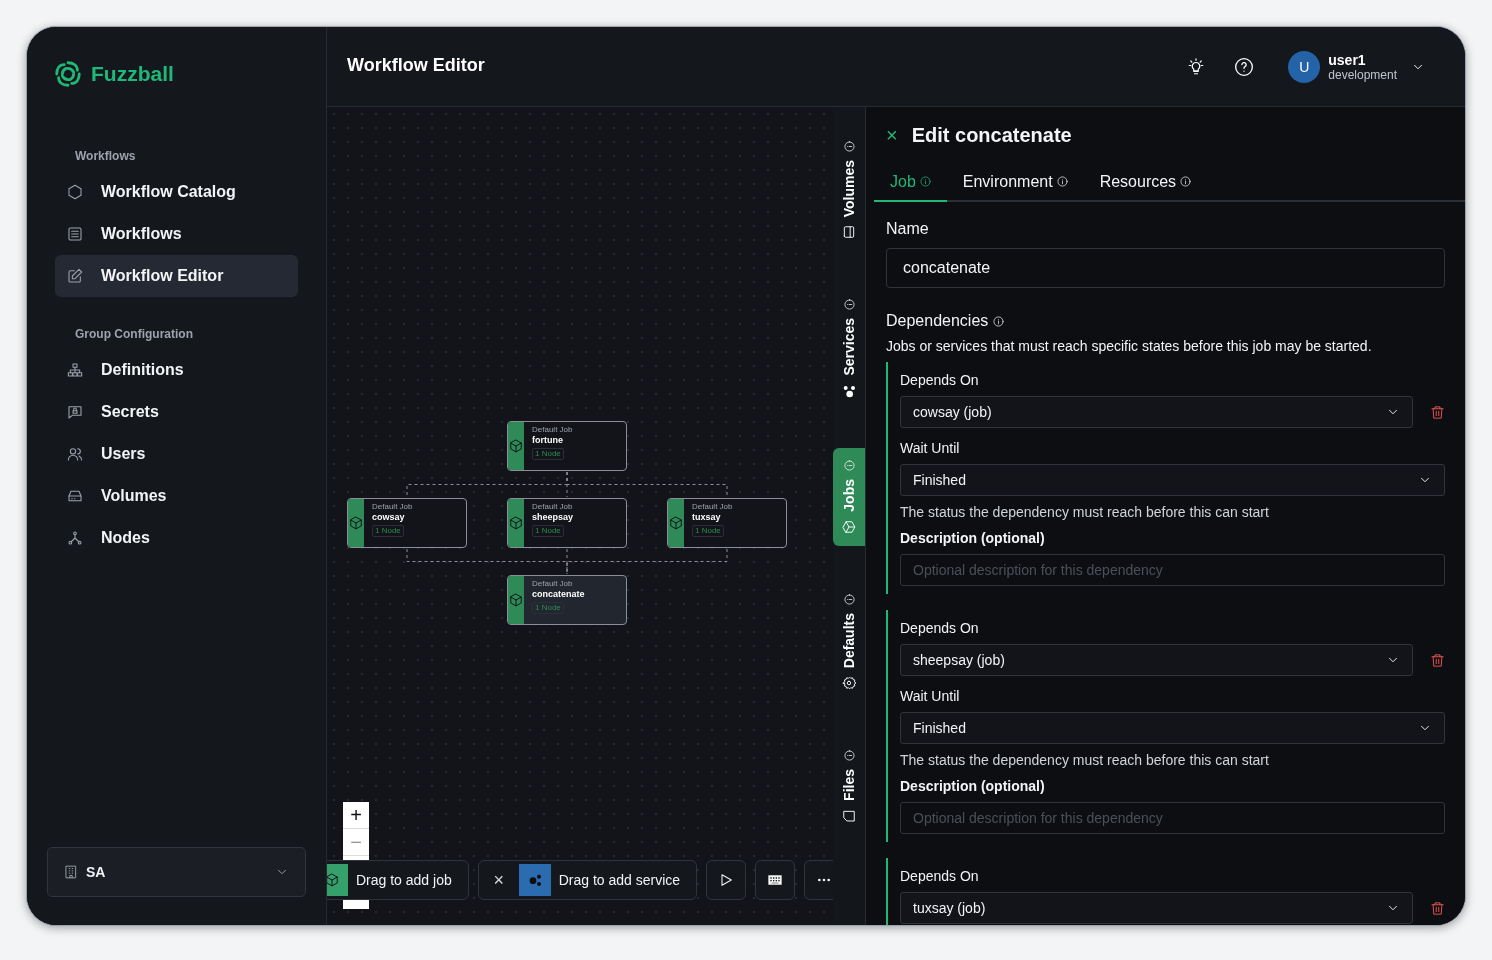 The height and width of the screenshot is (960, 1492). I want to click on sidebar-item: Users, so click(176, 454).